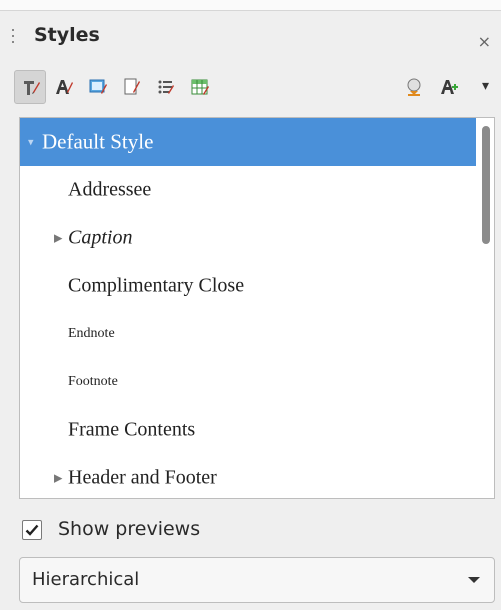 This screenshot has height=610, width=501. I want to click on list-styles-button, so click(166, 87).